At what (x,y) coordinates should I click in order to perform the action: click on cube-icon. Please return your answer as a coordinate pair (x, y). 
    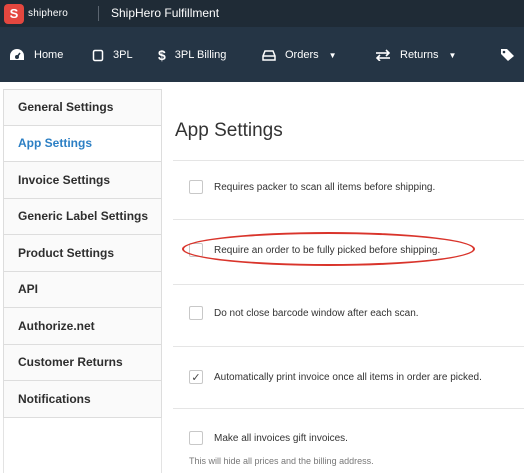
    Looking at the image, I should click on (98, 55).